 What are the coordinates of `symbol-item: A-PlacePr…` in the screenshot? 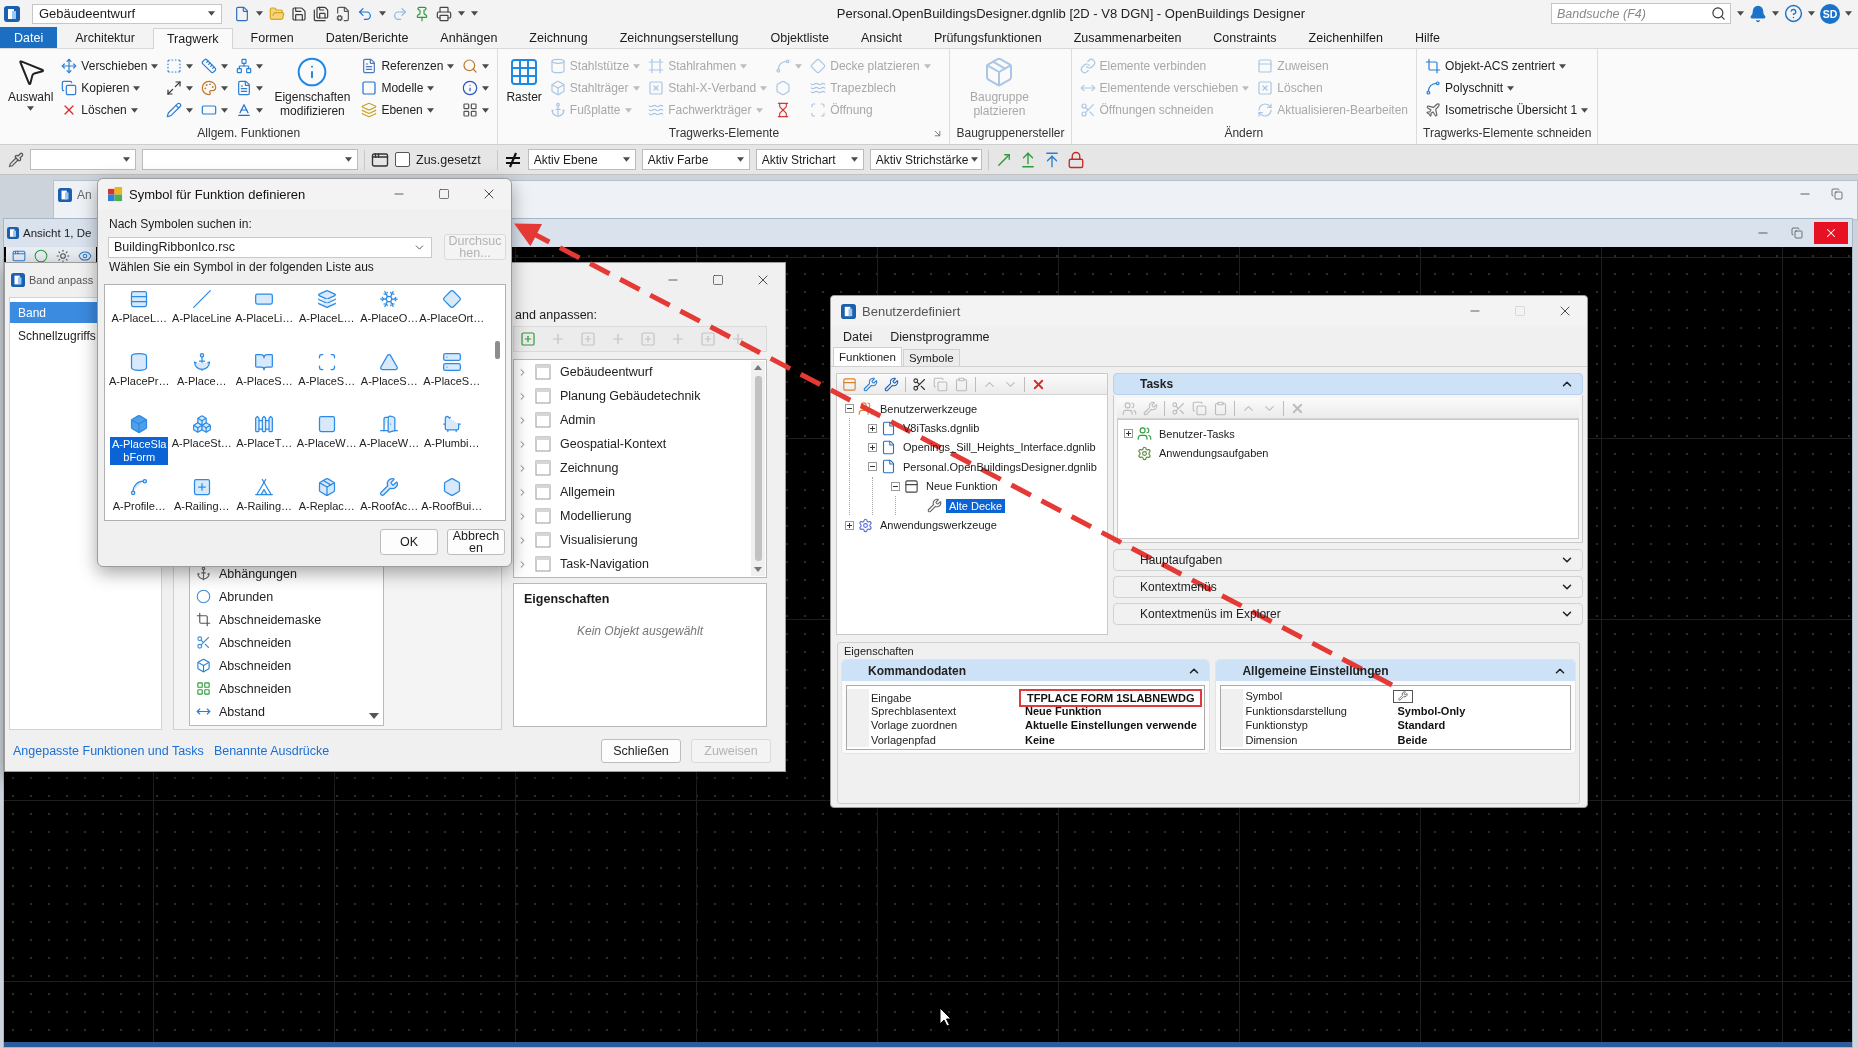 It's located at (139, 380).